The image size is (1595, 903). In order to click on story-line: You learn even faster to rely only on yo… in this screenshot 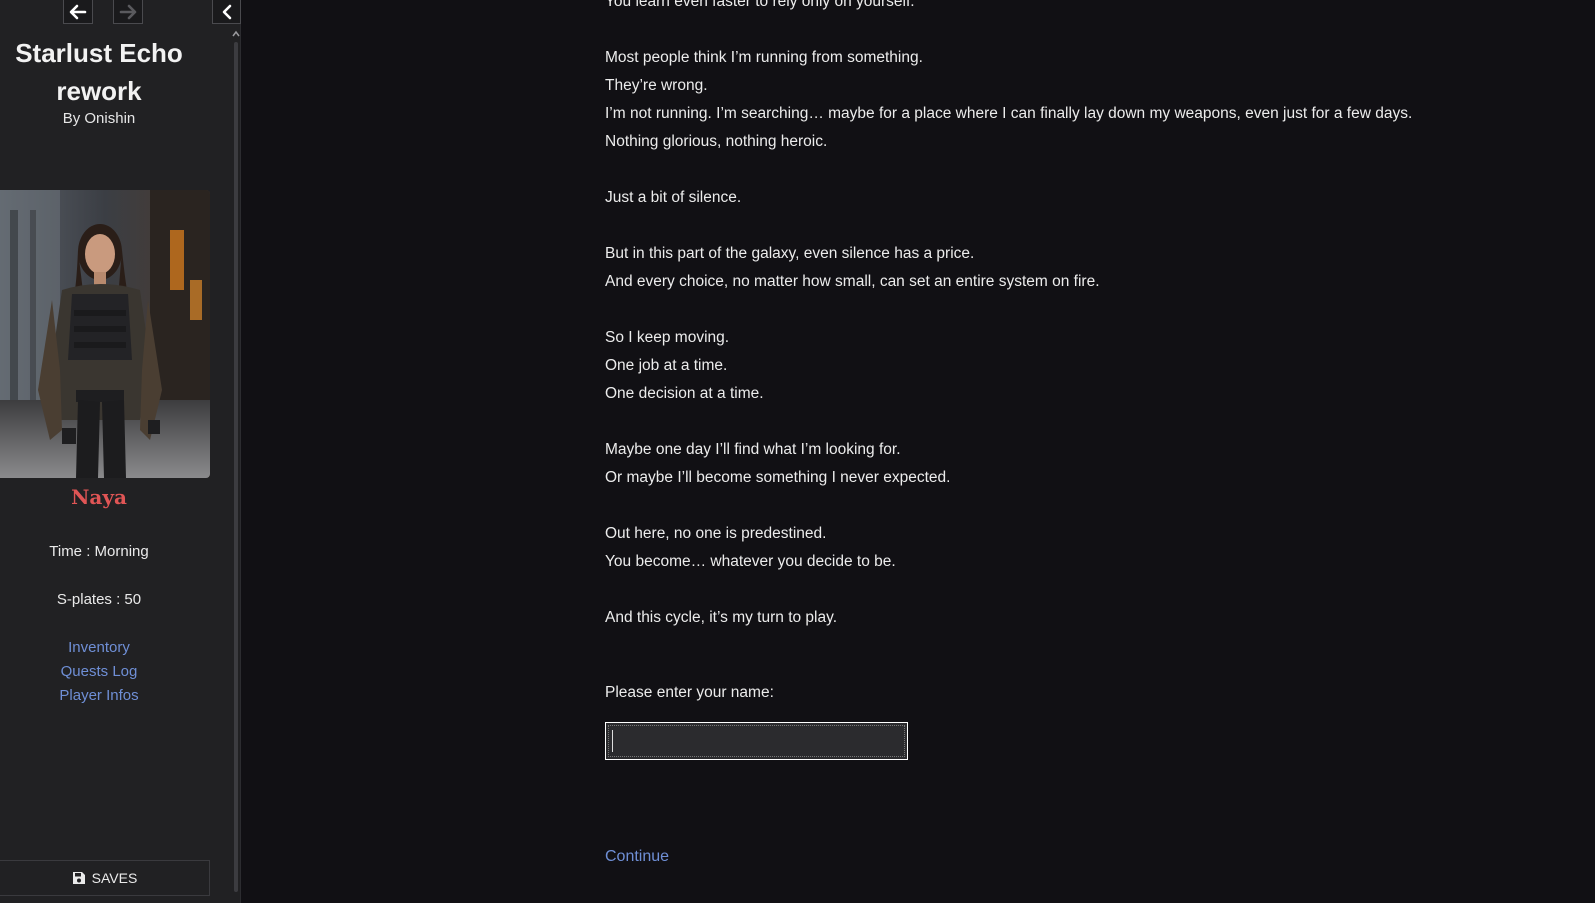, I will do `click(760, 5)`.